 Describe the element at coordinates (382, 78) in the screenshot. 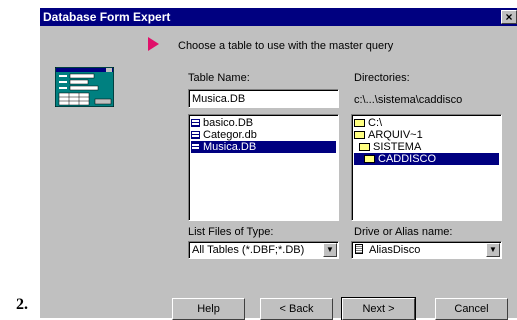

I see `directories-label: Directories:` at that location.